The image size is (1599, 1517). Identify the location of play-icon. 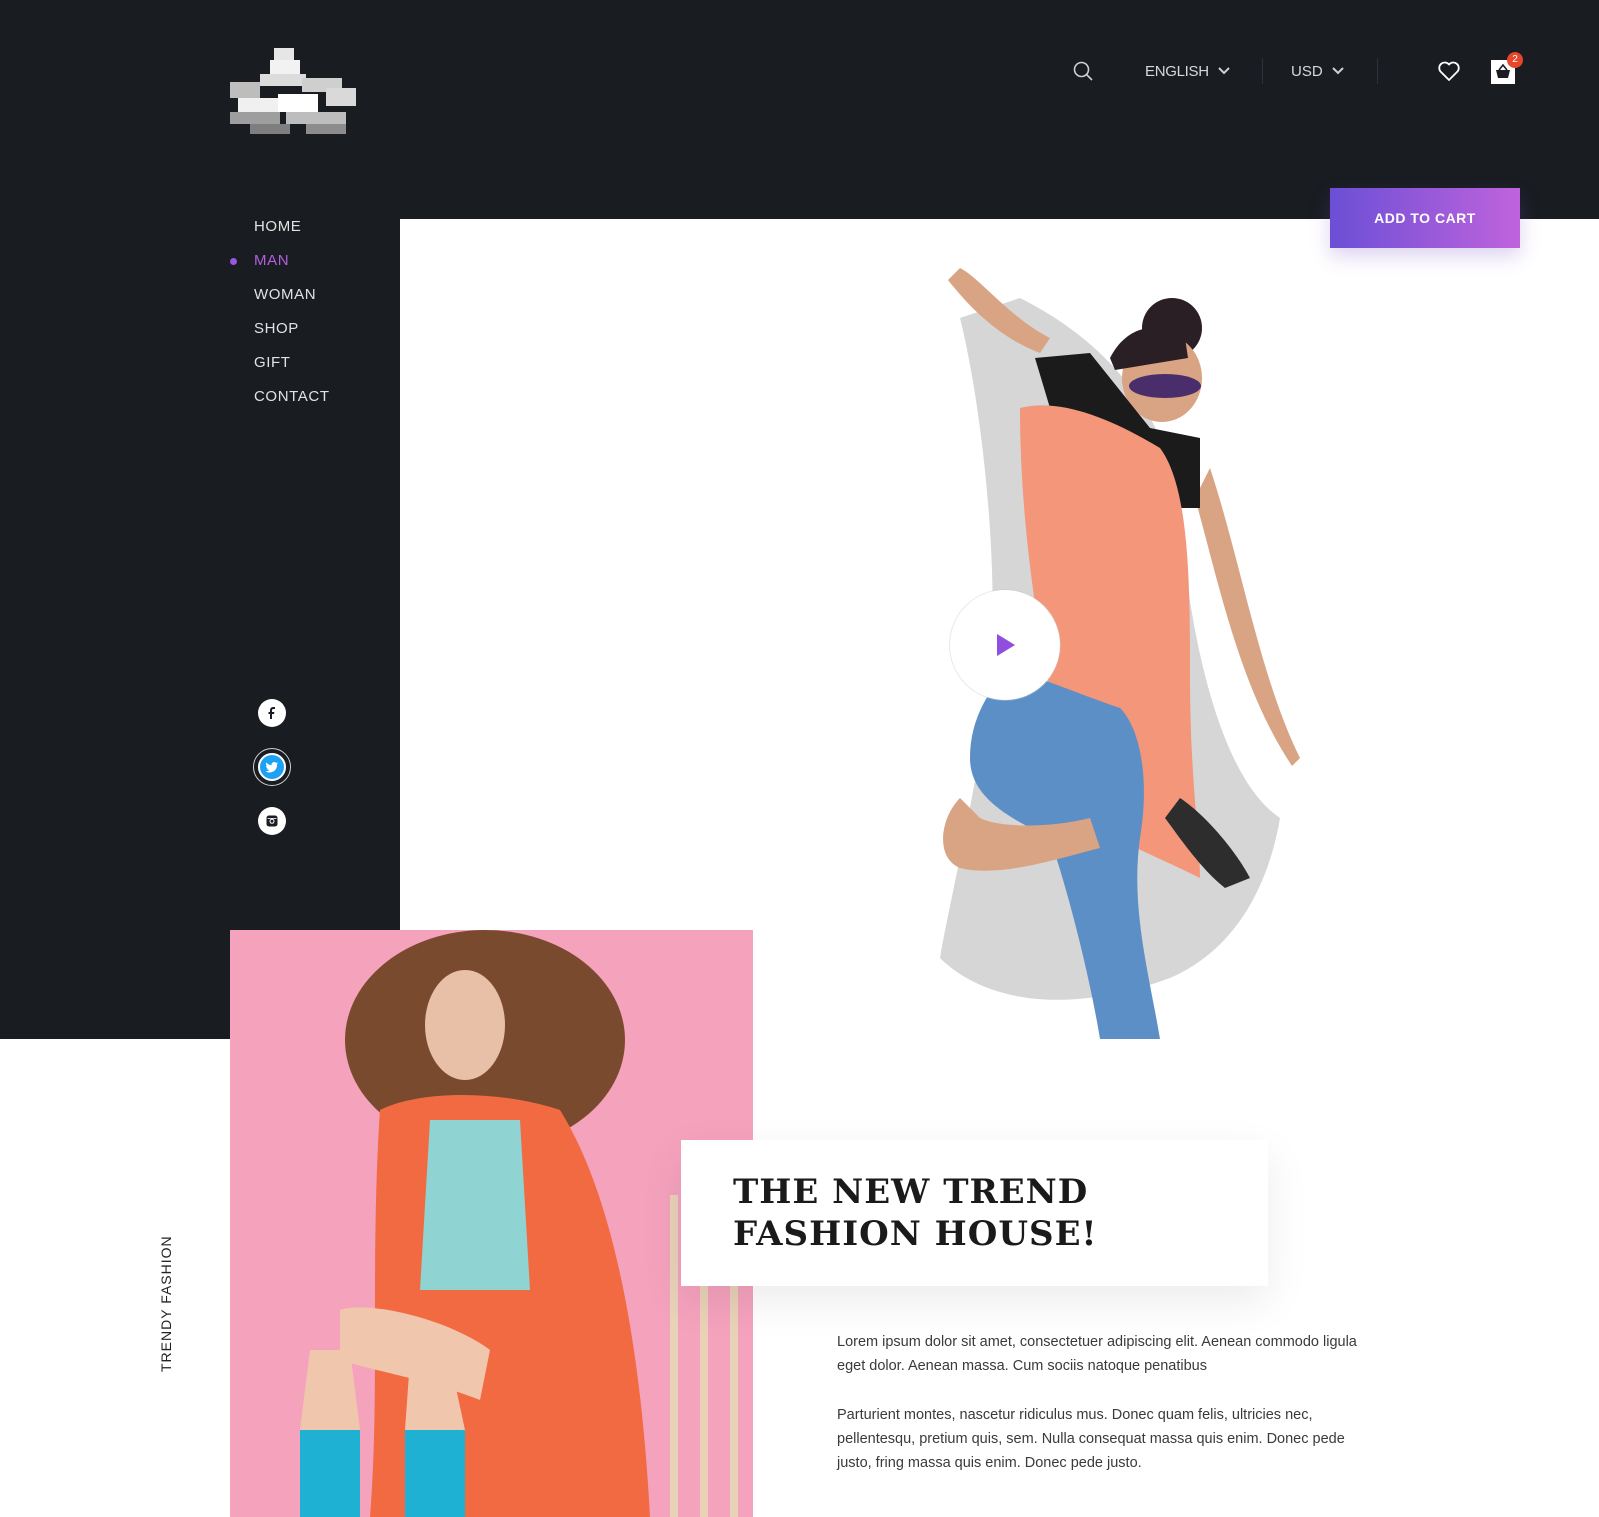
(1006, 645).